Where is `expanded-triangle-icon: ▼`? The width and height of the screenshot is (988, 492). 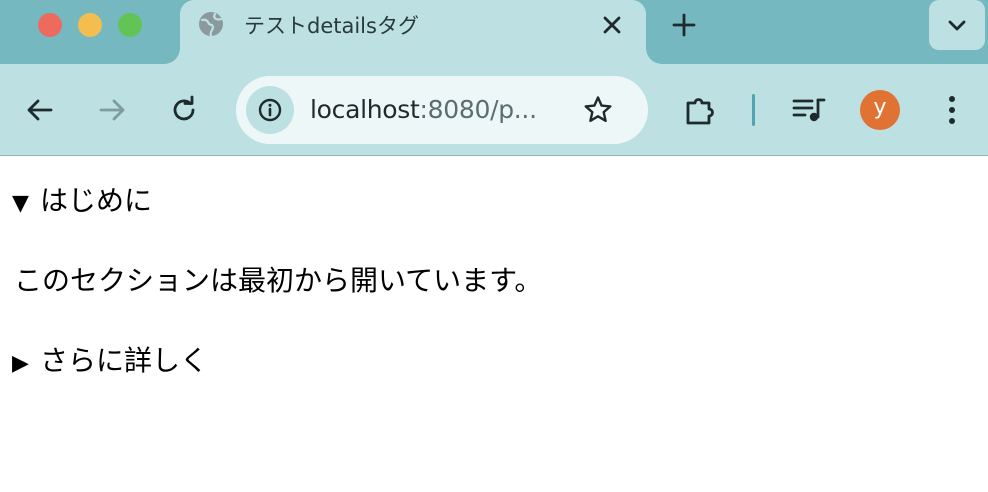
expanded-triangle-icon: ▼ is located at coordinates (20, 203).